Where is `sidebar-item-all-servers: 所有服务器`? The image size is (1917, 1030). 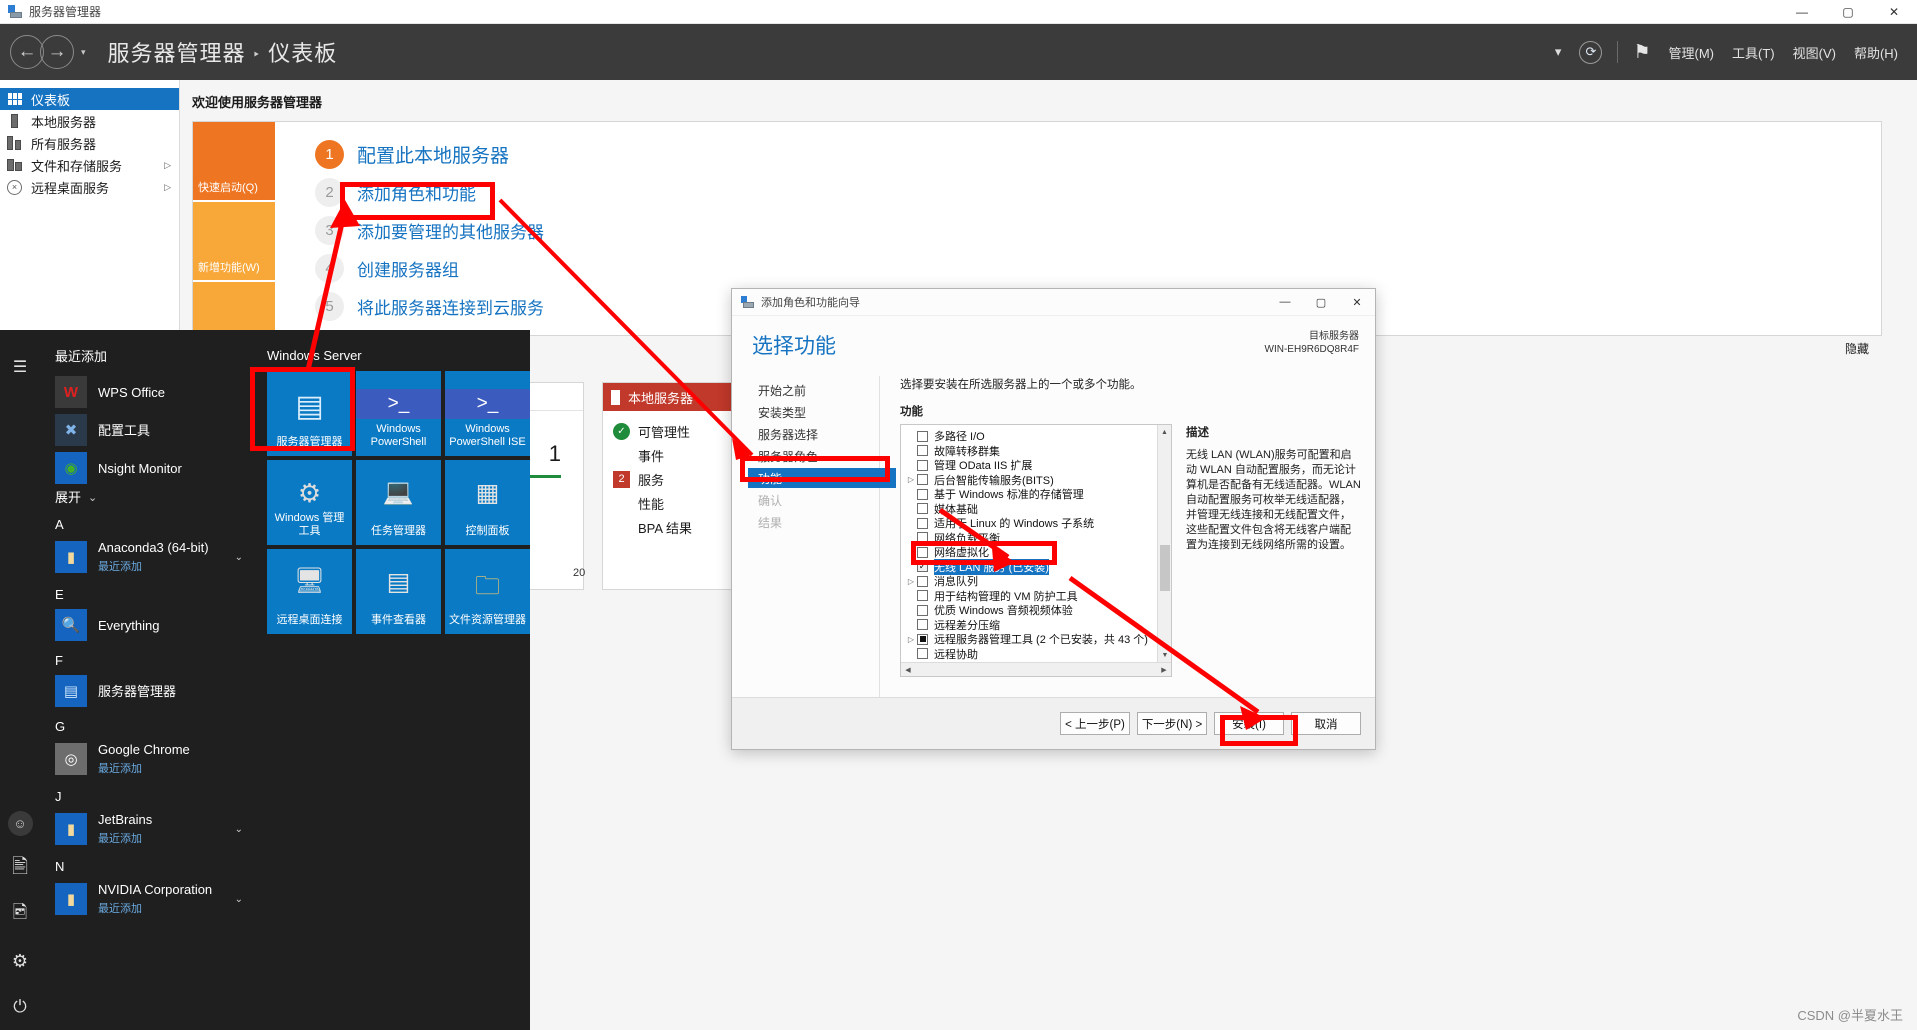 sidebar-item-all-servers: 所有服务器 is located at coordinates (89, 143).